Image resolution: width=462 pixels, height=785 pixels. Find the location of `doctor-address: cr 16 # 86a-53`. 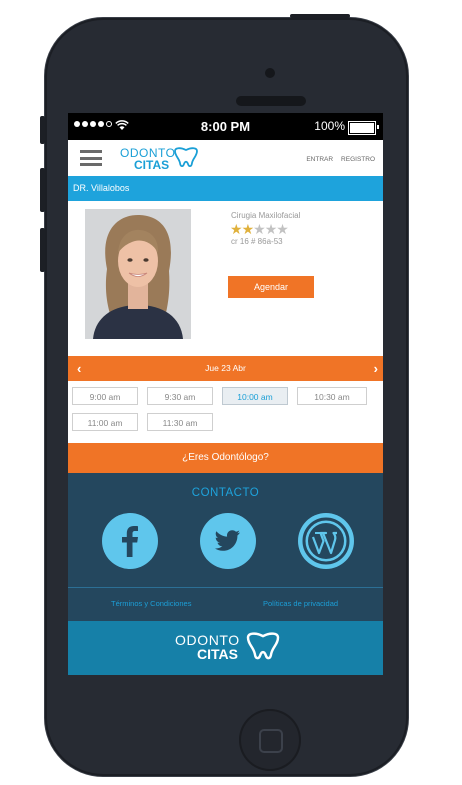

doctor-address: cr 16 # 86a-53 is located at coordinates (257, 241).